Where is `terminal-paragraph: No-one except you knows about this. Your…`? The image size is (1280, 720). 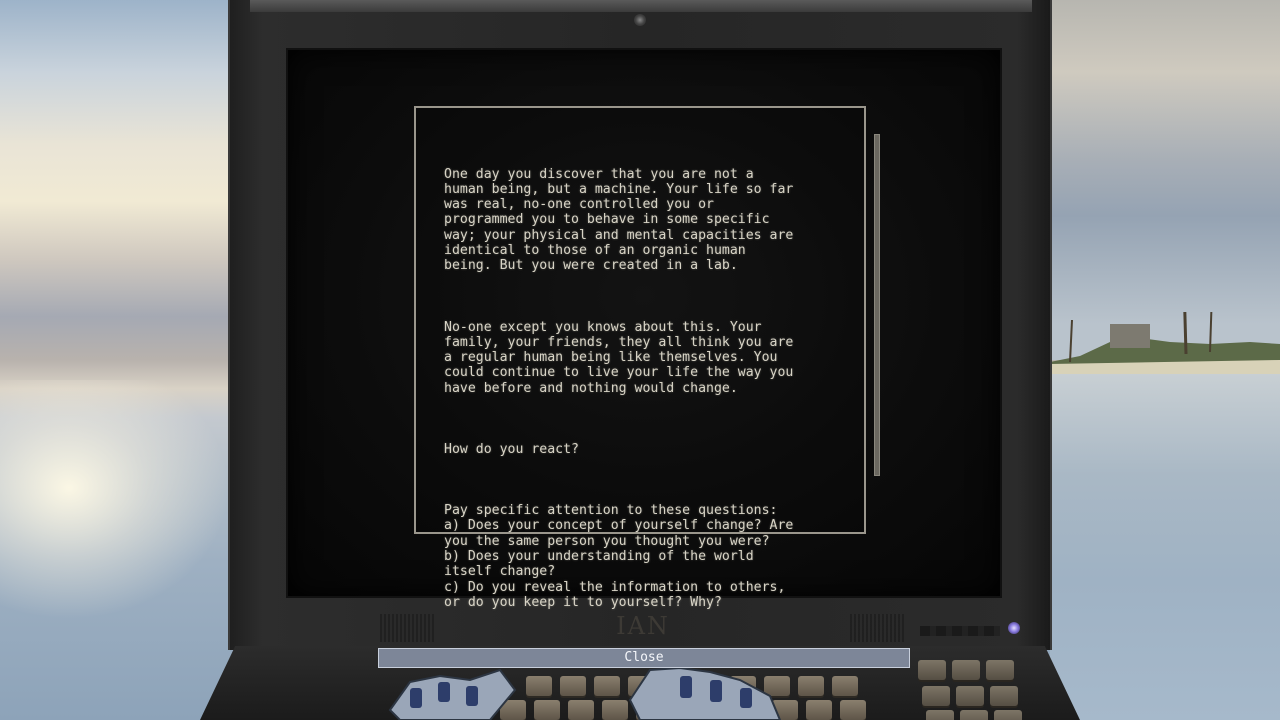 terminal-paragraph: No-one except you knows about this. Your… is located at coordinates (619, 357).